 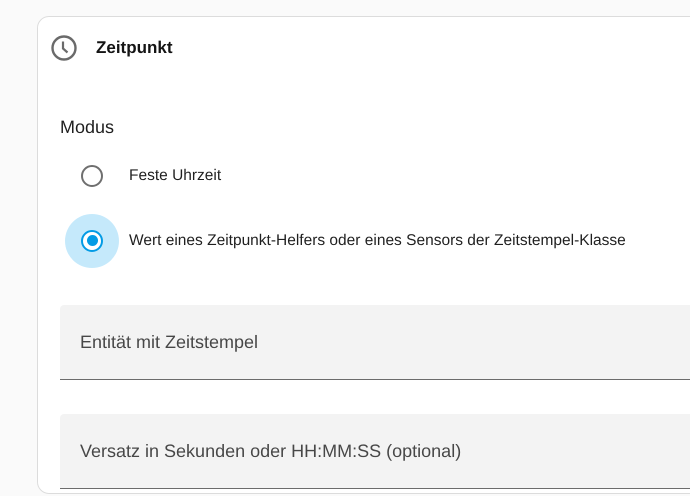 I want to click on radio-label: Feste Uhrzeit, so click(x=175, y=175).